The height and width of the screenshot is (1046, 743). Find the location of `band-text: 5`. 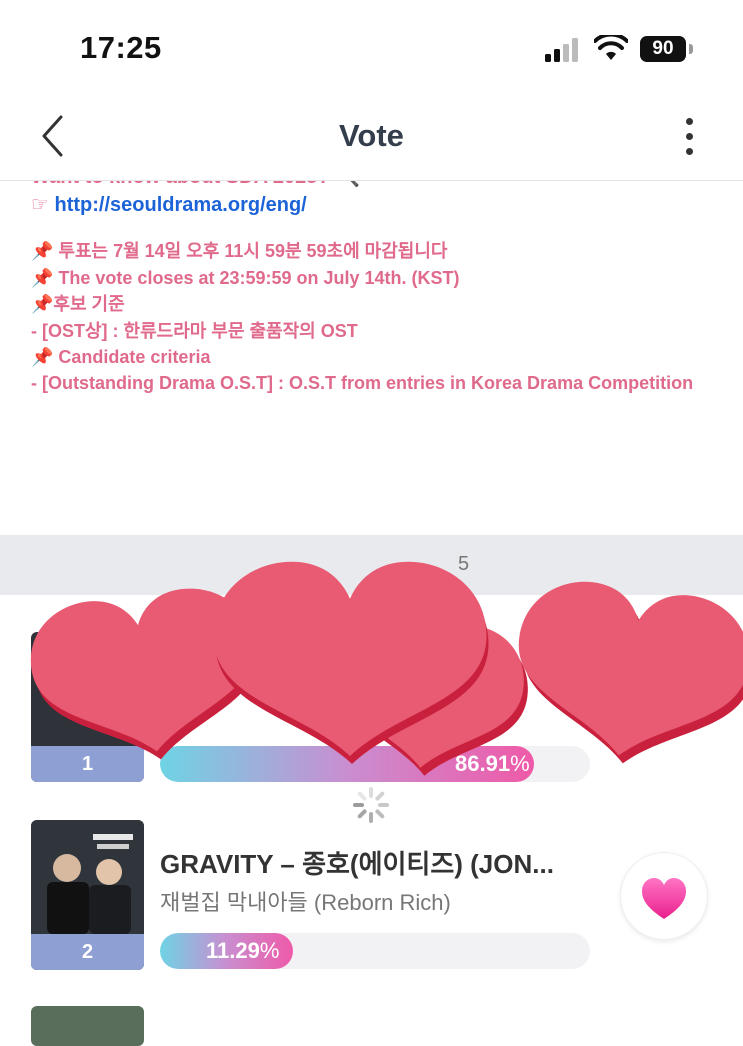

band-text: 5 is located at coordinates (464, 564).